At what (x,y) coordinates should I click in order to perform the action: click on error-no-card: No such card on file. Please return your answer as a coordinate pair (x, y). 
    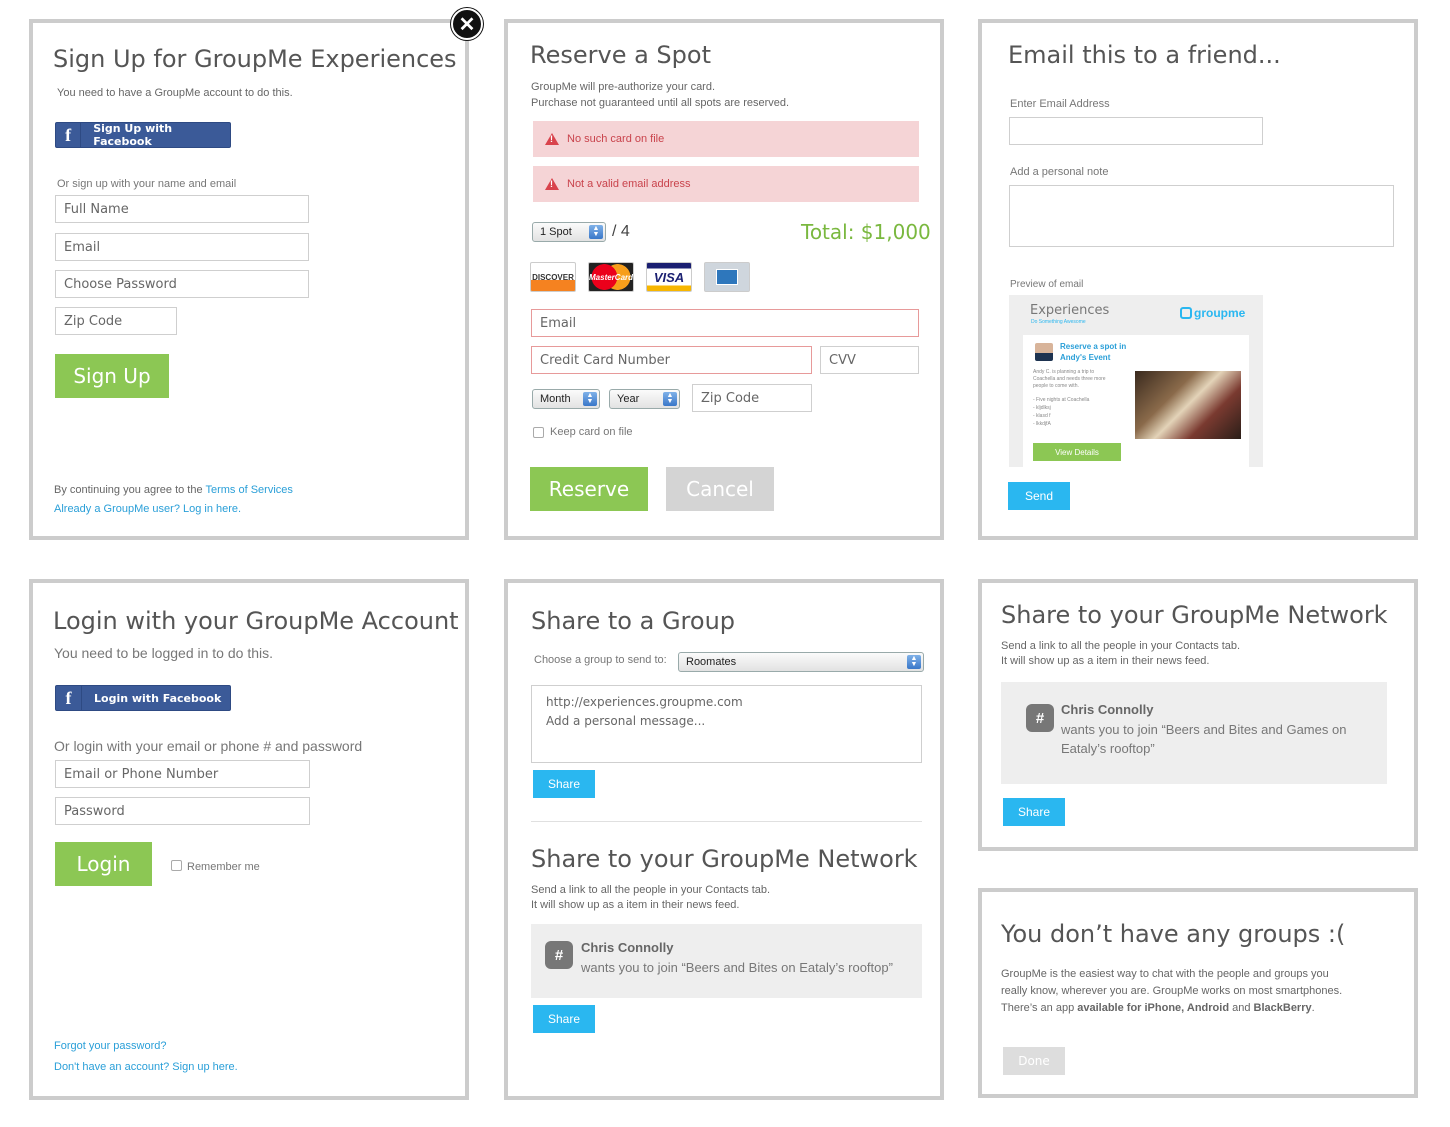
    Looking at the image, I should click on (726, 139).